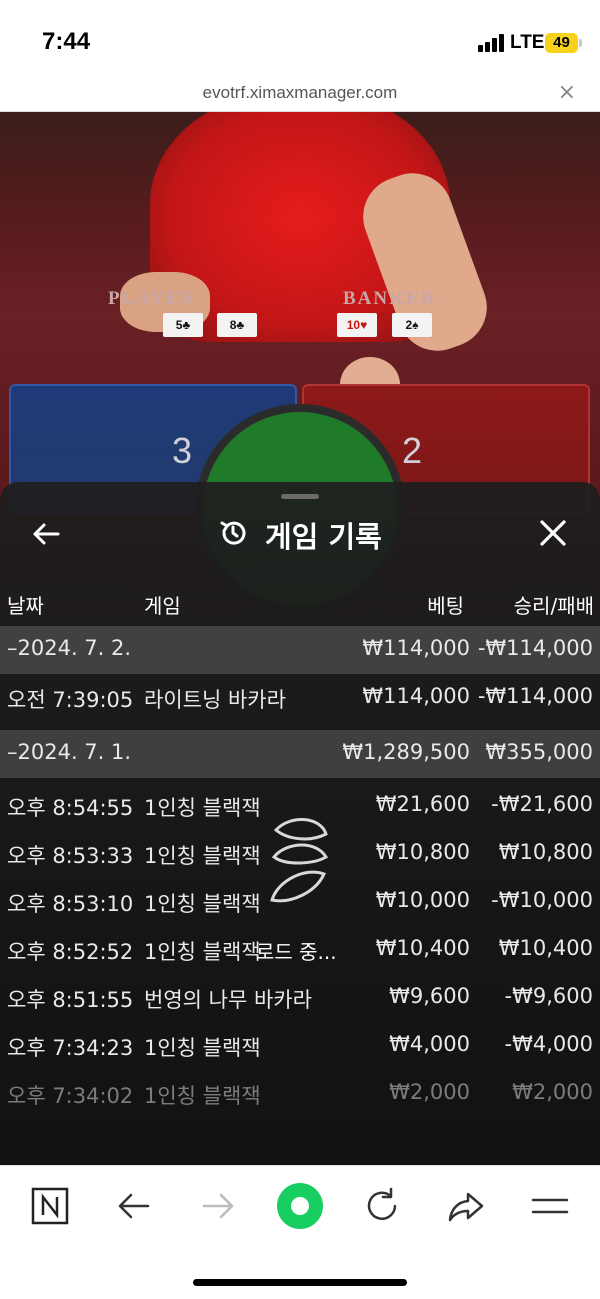 The image size is (600, 1299). Describe the element at coordinates (300, 1094) in the screenshot. I see `table-row: 오후 7:34:02 1인칭 블랙잭 ₩2,000 ₩2,000` at that location.